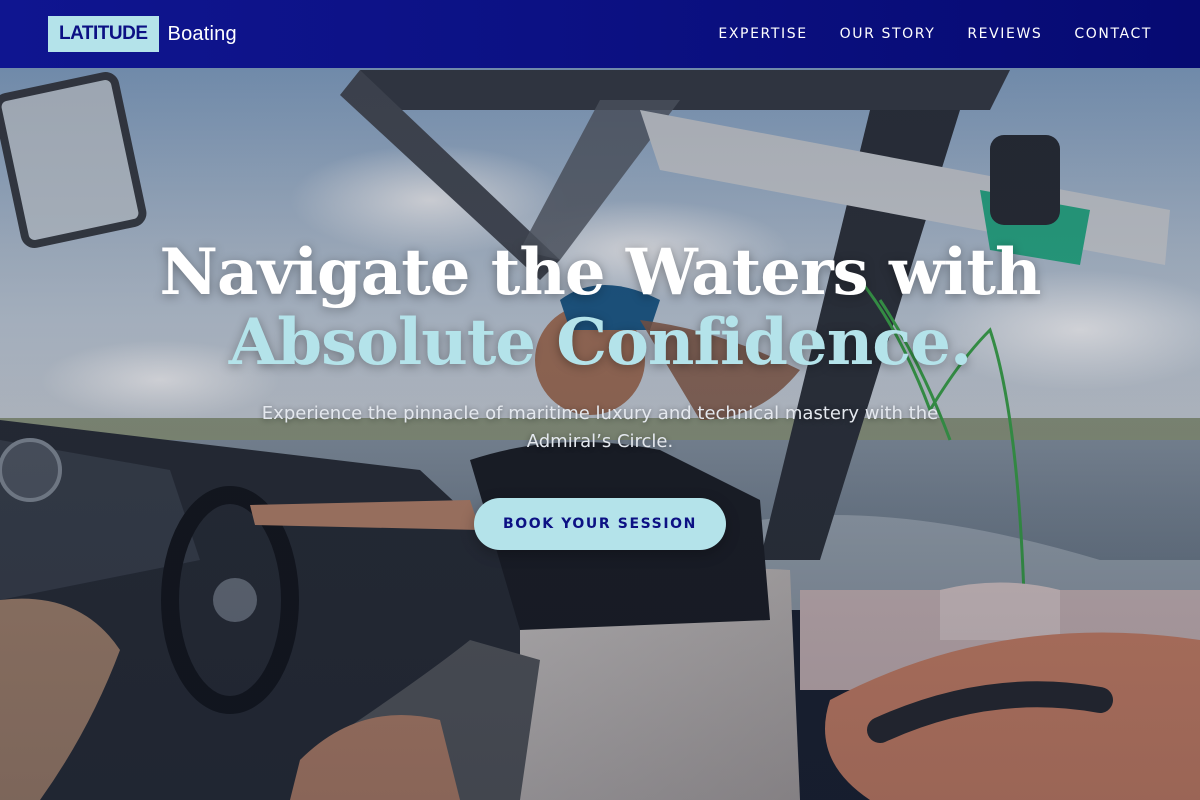  Describe the element at coordinates (762, 34) in the screenshot. I see `nav-link-expertise: EXPERTISE` at that location.